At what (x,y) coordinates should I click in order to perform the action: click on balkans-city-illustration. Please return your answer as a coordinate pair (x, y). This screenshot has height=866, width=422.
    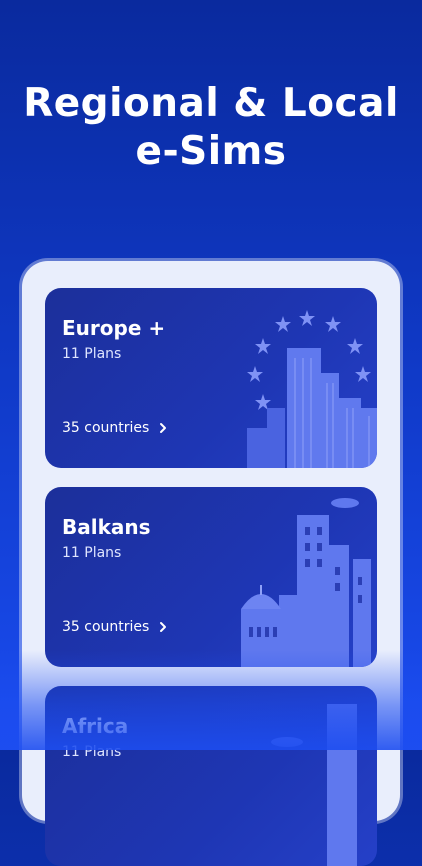
    Looking at the image, I should click on (306, 582).